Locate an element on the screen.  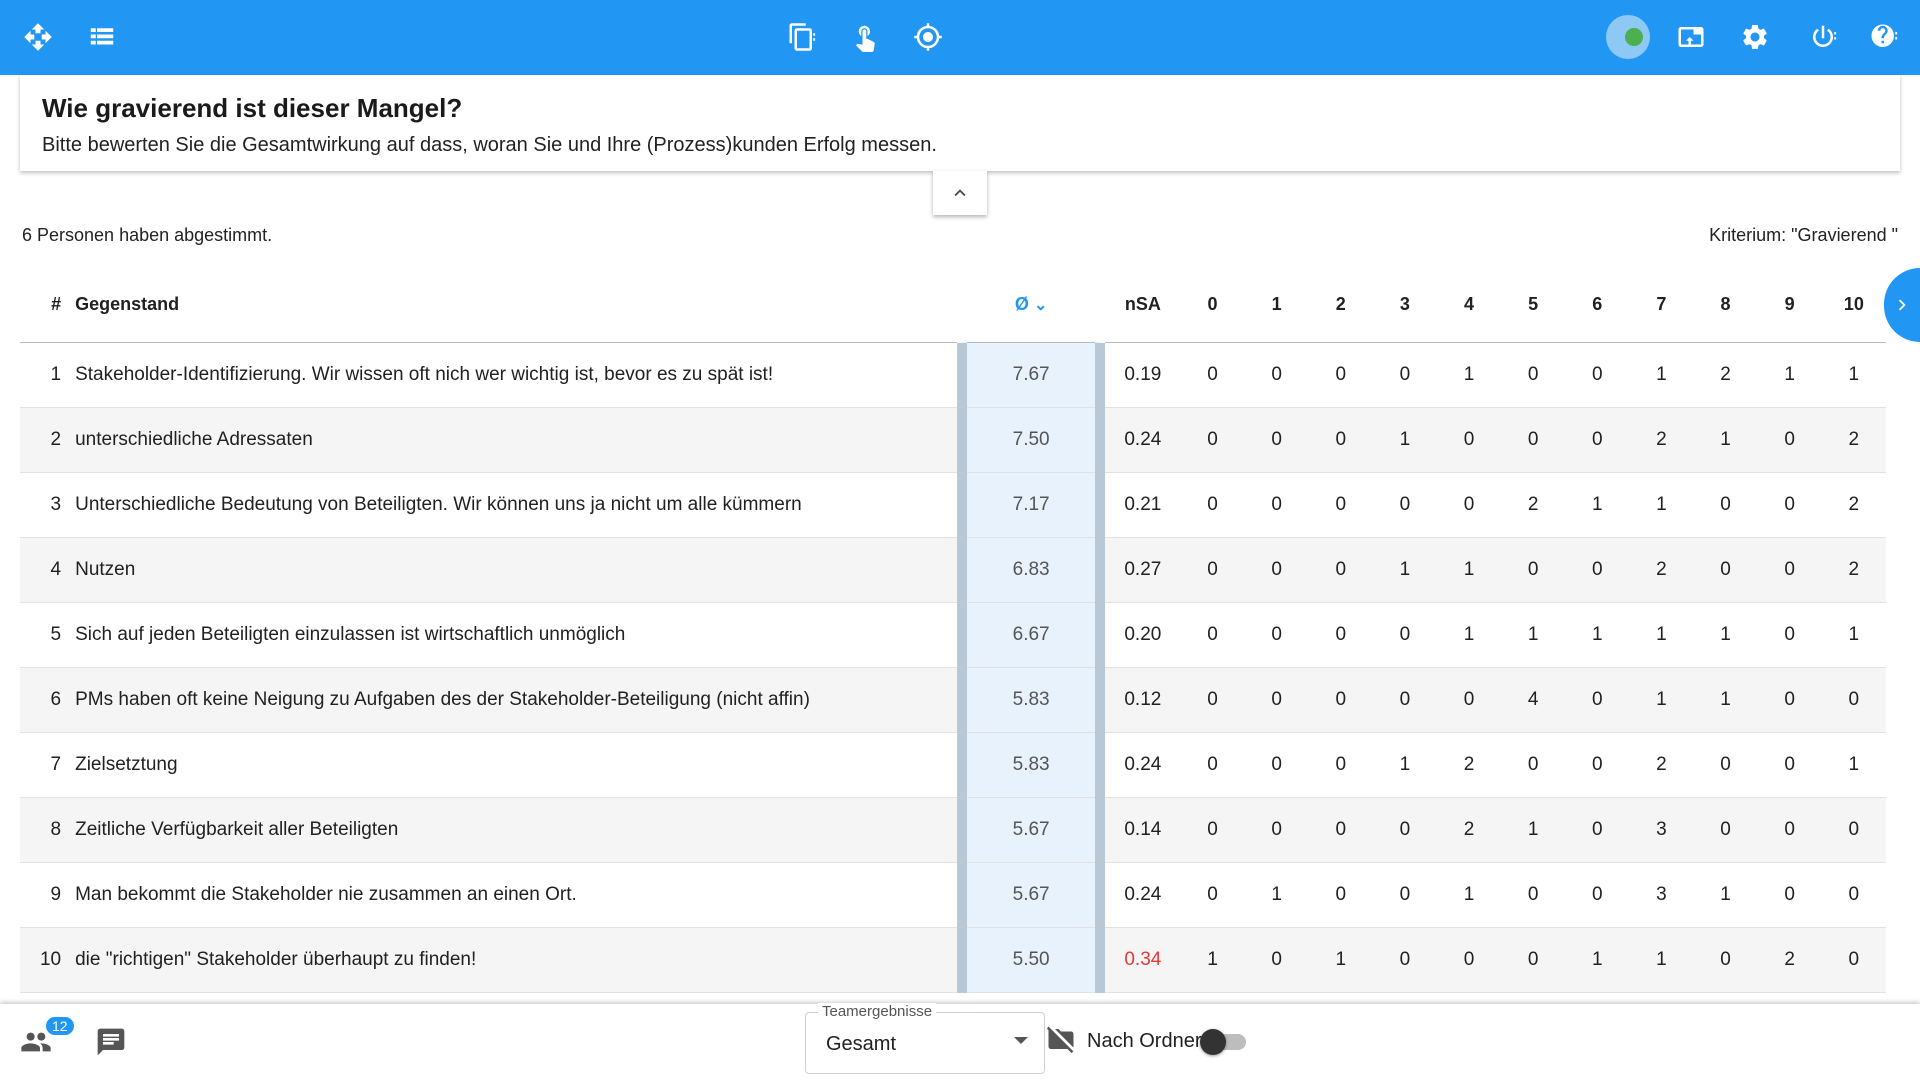
power-icon is located at coordinates (1823, 37).